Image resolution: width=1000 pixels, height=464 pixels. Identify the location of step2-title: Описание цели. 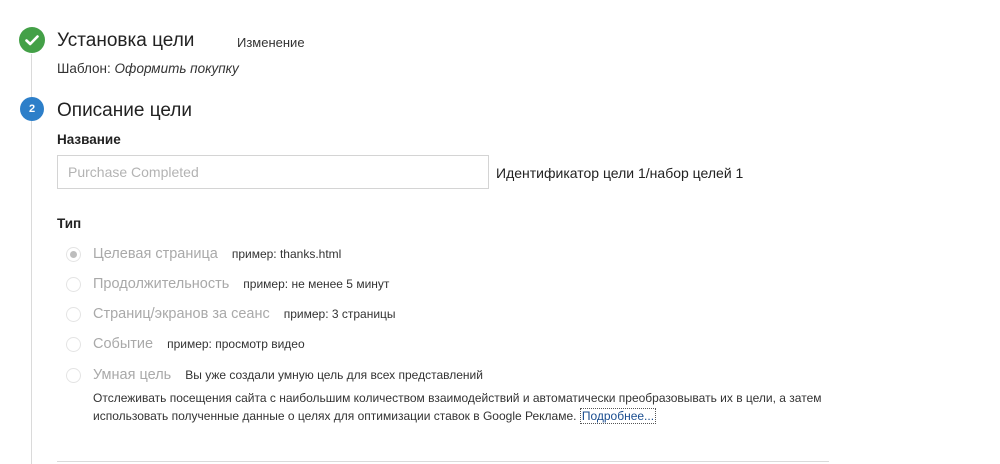
(125, 110).